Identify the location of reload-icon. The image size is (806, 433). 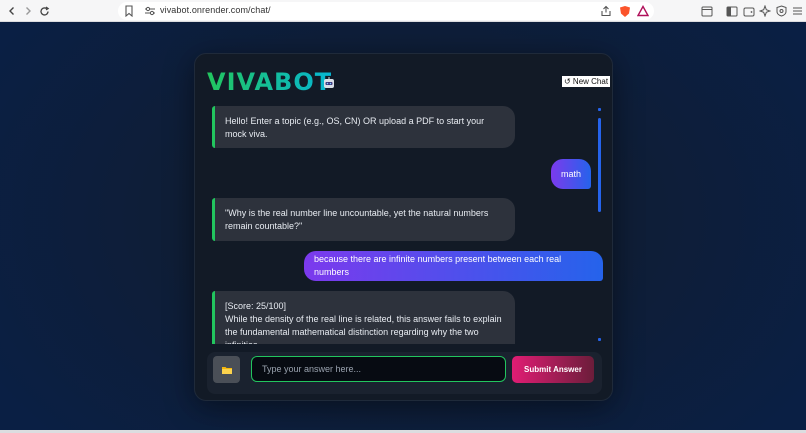
(44, 11).